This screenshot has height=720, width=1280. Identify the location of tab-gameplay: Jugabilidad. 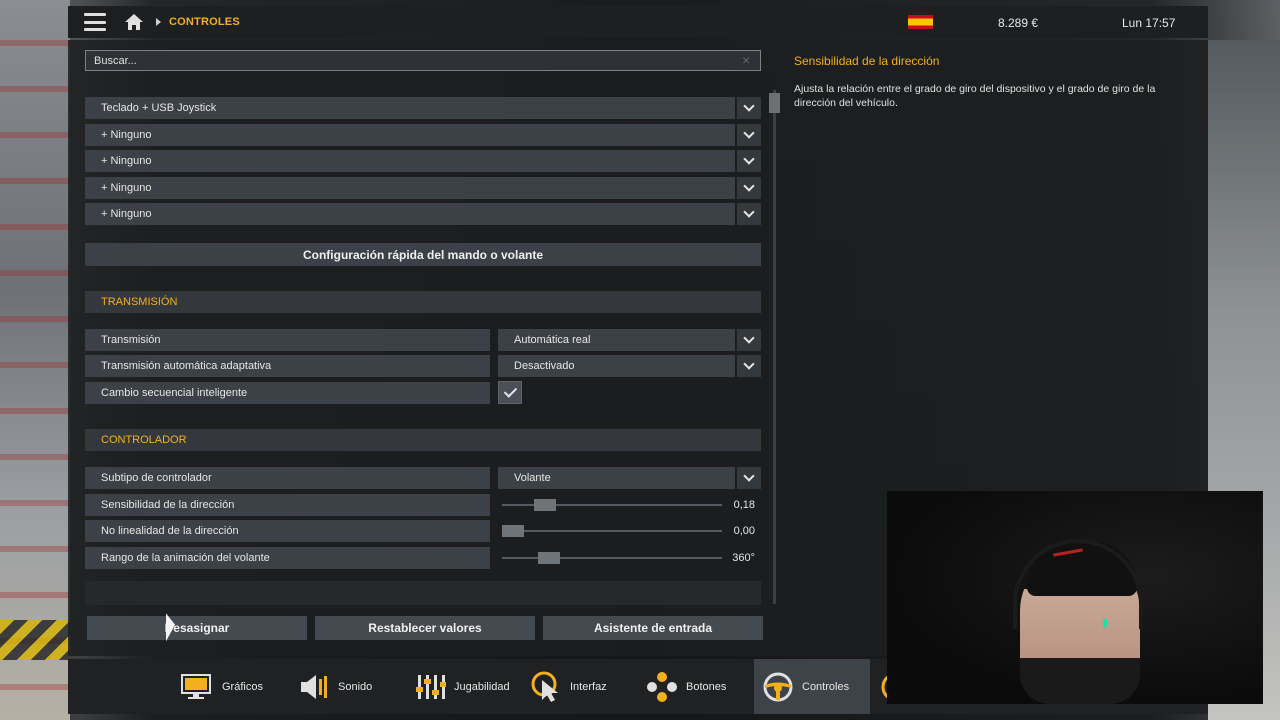
(469, 686).